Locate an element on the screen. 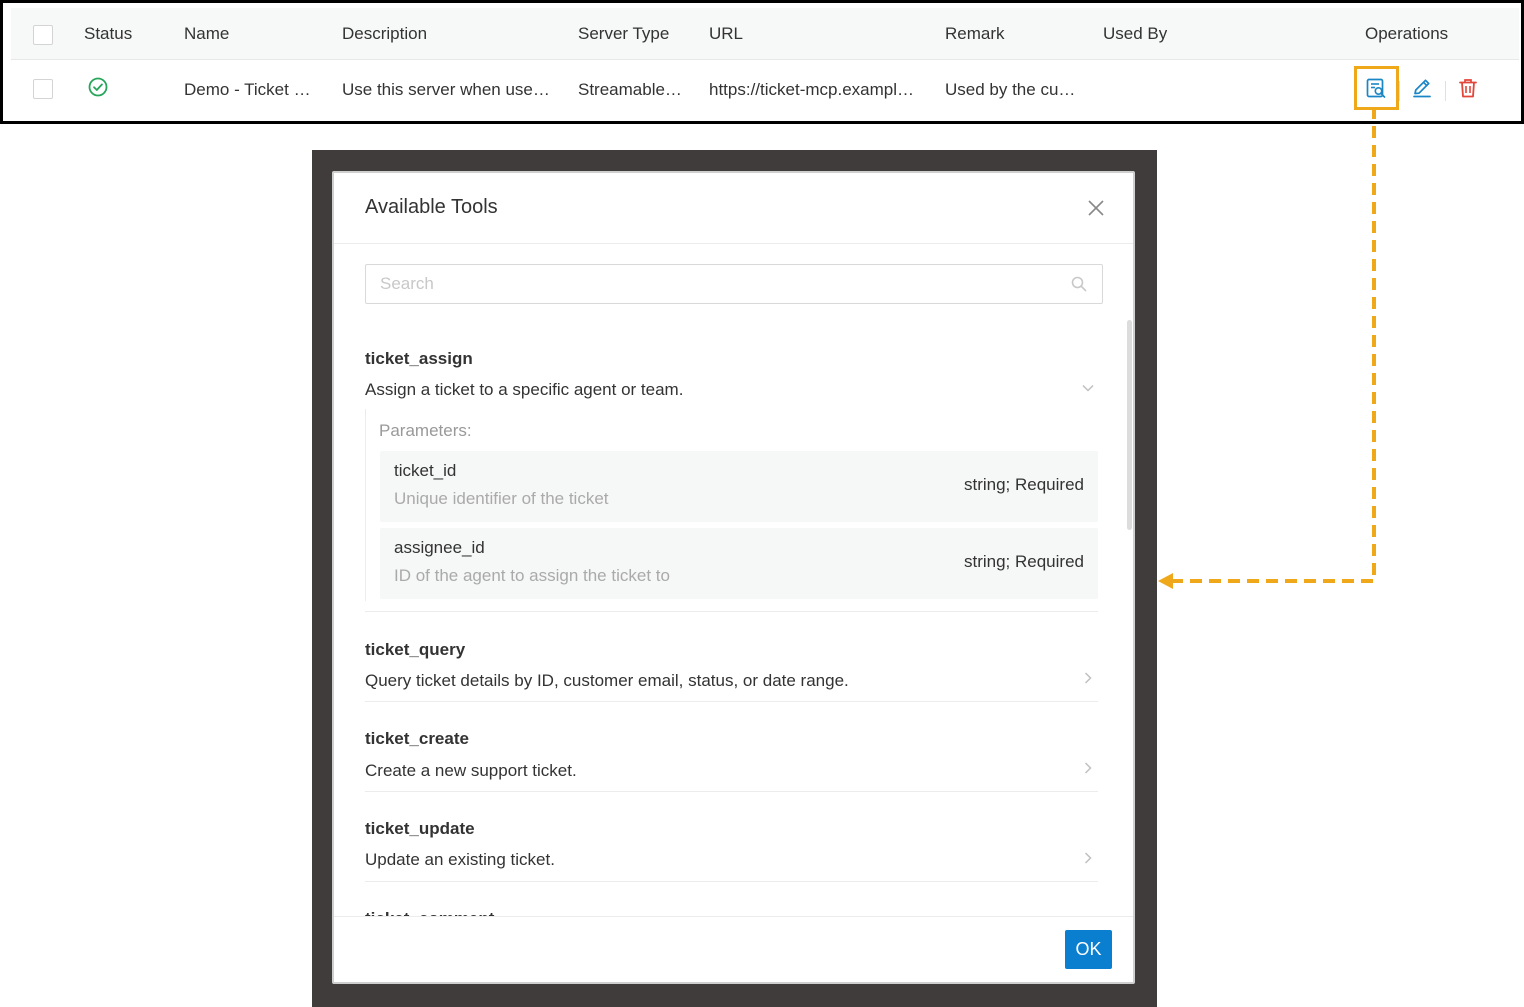 The height and width of the screenshot is (1007, 1524). tool-name: ticket_update is located at coordinates (420, 829).